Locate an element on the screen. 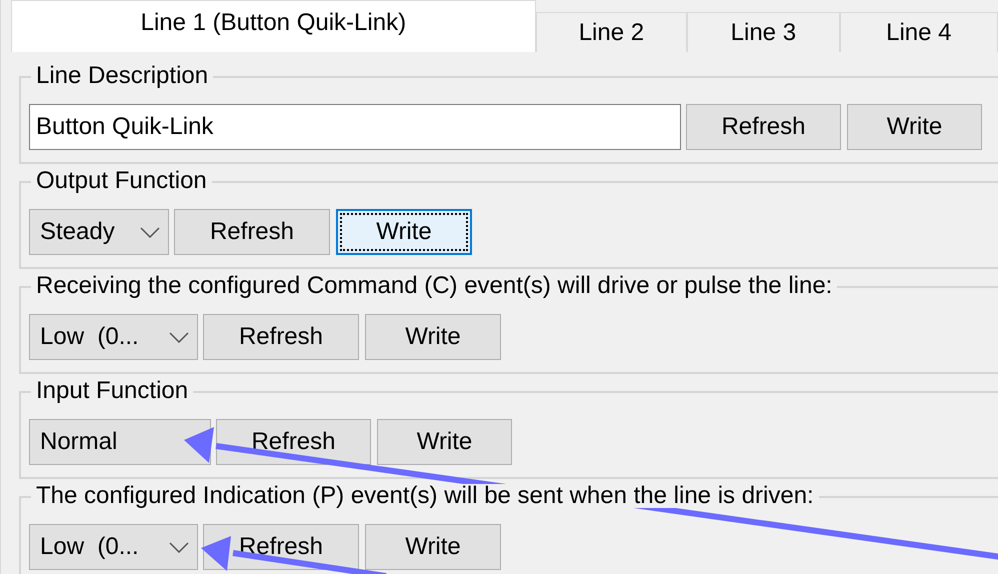 Image resolution: width=998 pixels, height=574 pixels. tab: Line 3 is located at coordinates (763, 32).